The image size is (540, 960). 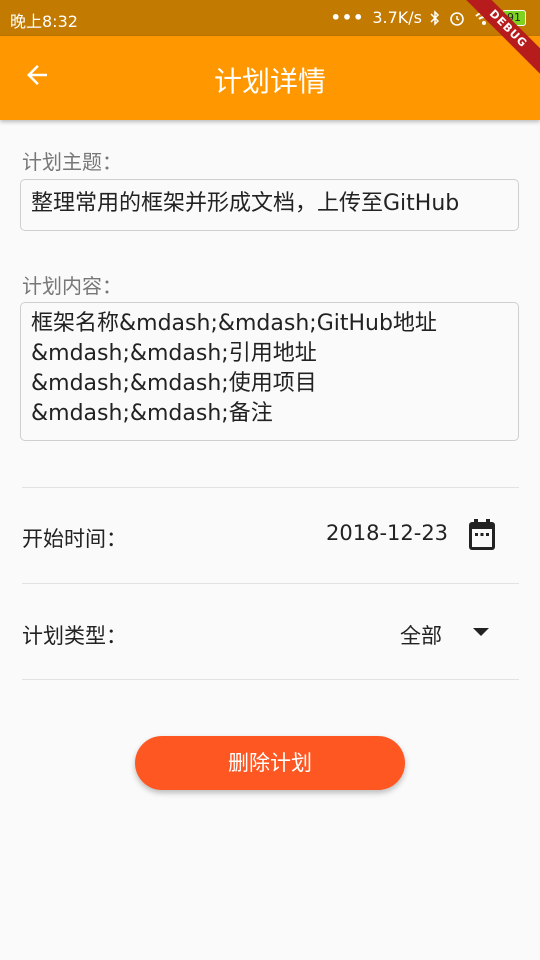 I want to click on content-label: 计划内容：, so click(x=72, y=286).